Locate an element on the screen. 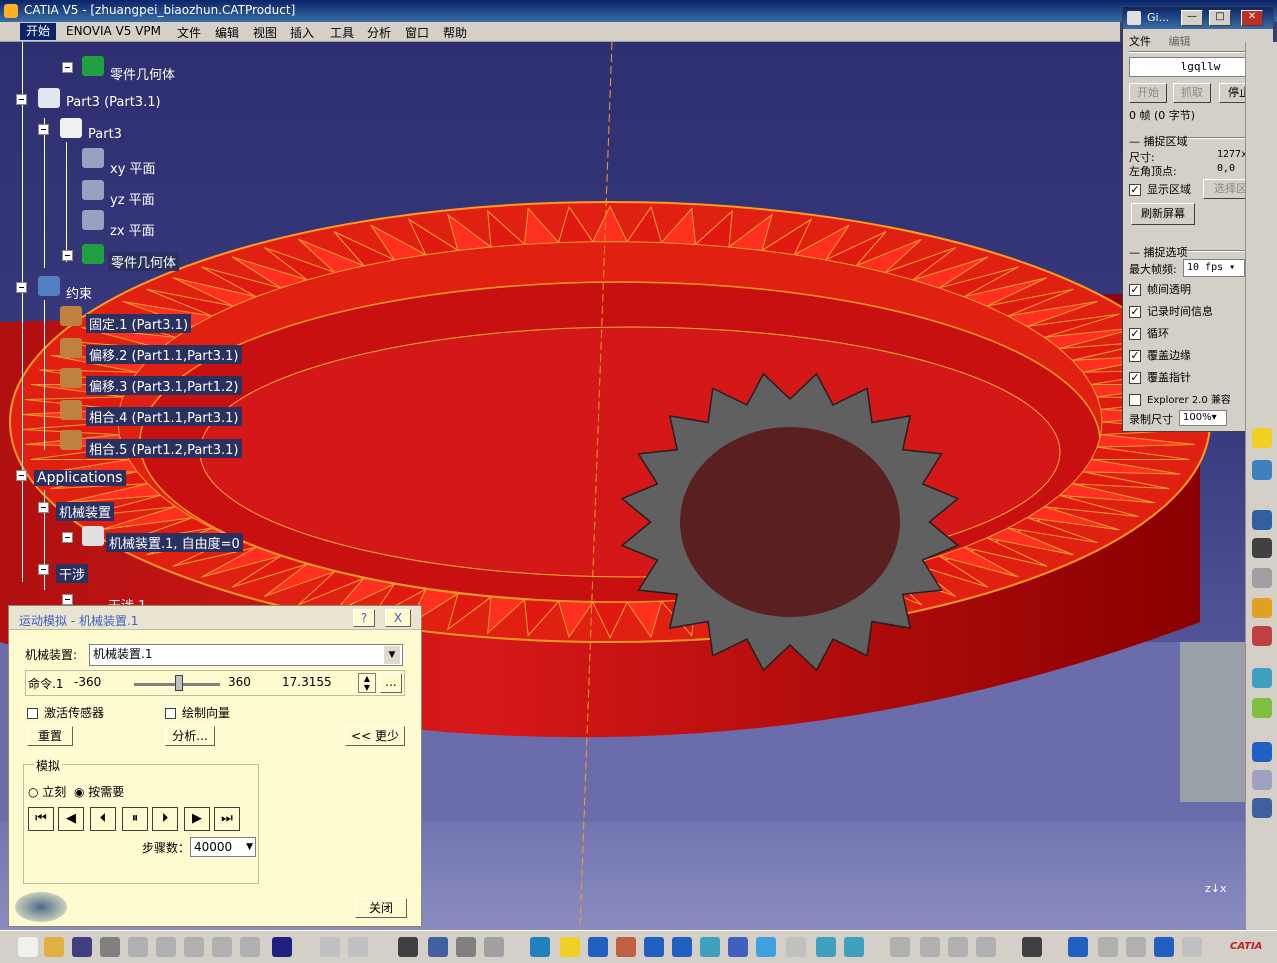 This screenshot has height=963, width=1277. pan-icon is located at coordinates (598, 947).